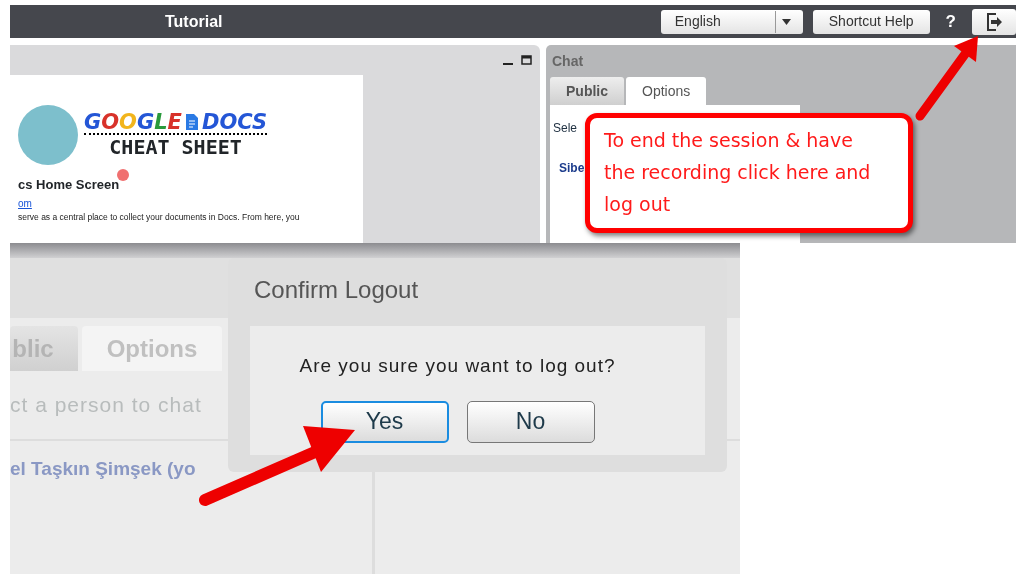 The image size is (1016, 574). Describe the element at coordinates (871, 21) in the screenshot. I see `shortcut-help-button: Shortcut Help` at that location.